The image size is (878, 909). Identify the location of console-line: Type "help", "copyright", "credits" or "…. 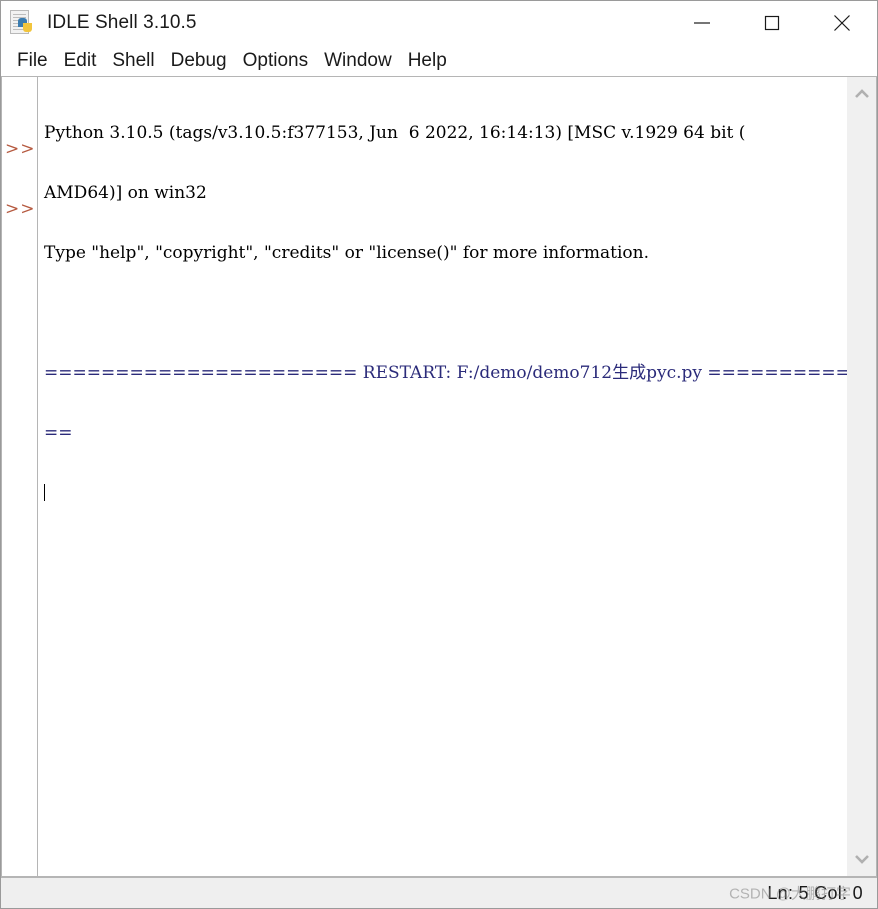
(347, 253).